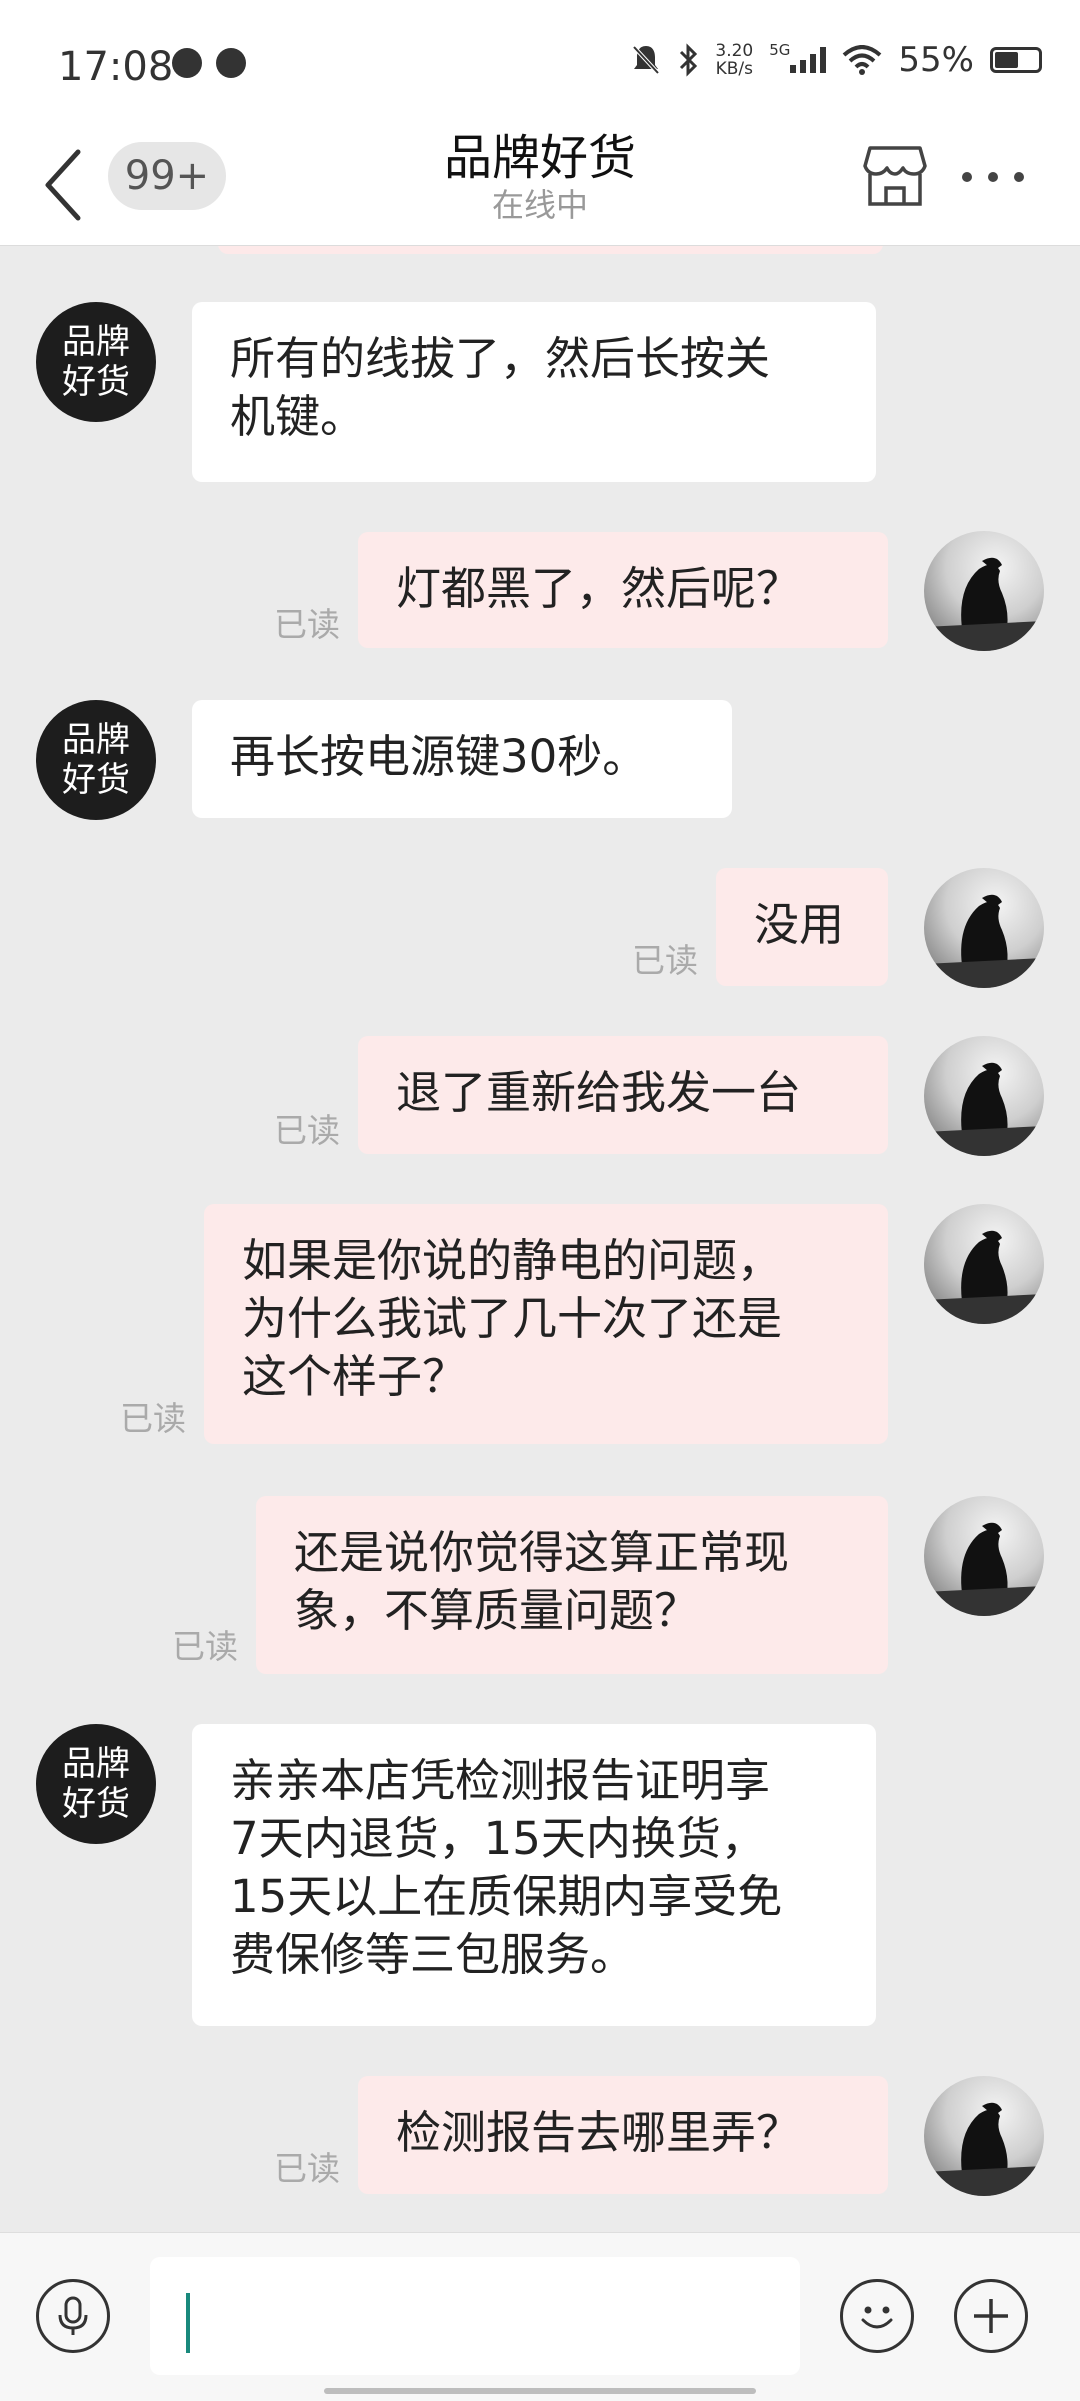  Describe the element at coordinates (936, 60) in the screenshot. I see `battery-percent: 55%` at that location.